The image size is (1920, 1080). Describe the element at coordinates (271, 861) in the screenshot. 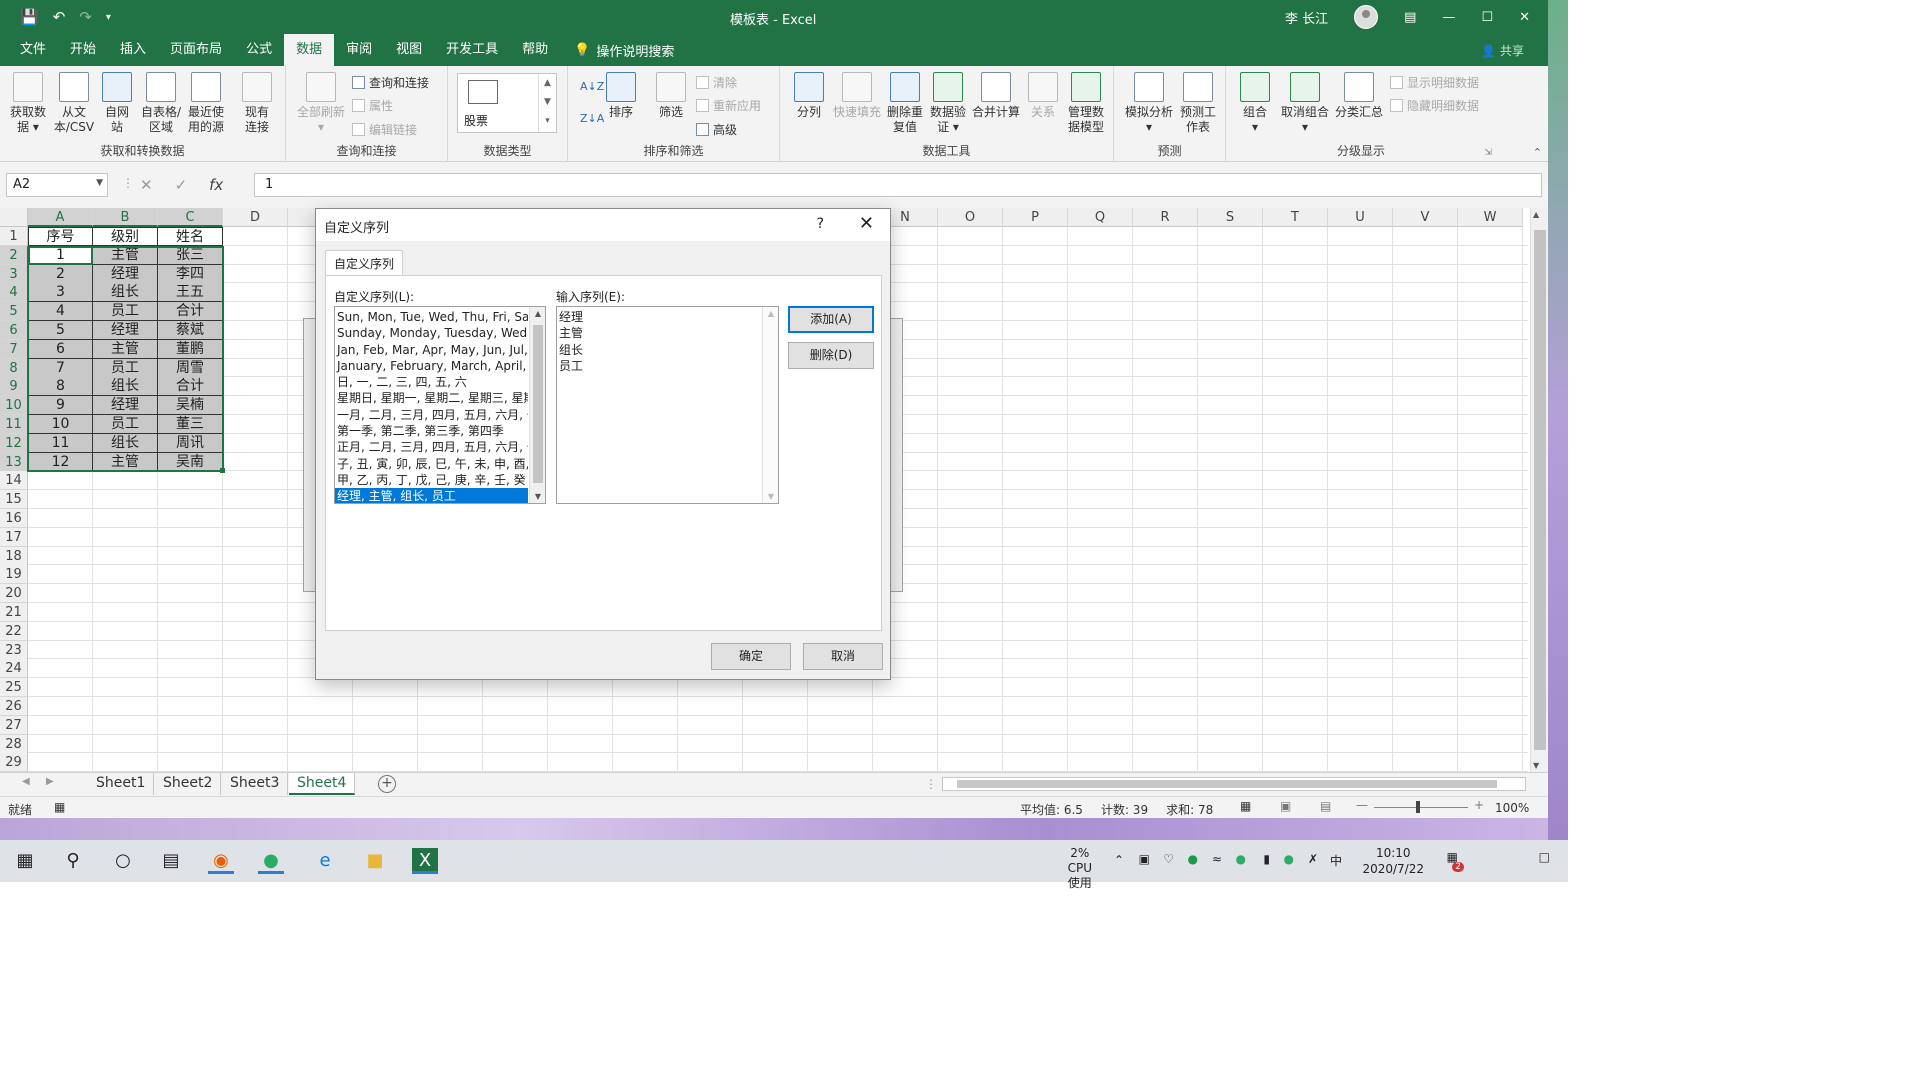

I see `wechat-icon: ●` at that location.